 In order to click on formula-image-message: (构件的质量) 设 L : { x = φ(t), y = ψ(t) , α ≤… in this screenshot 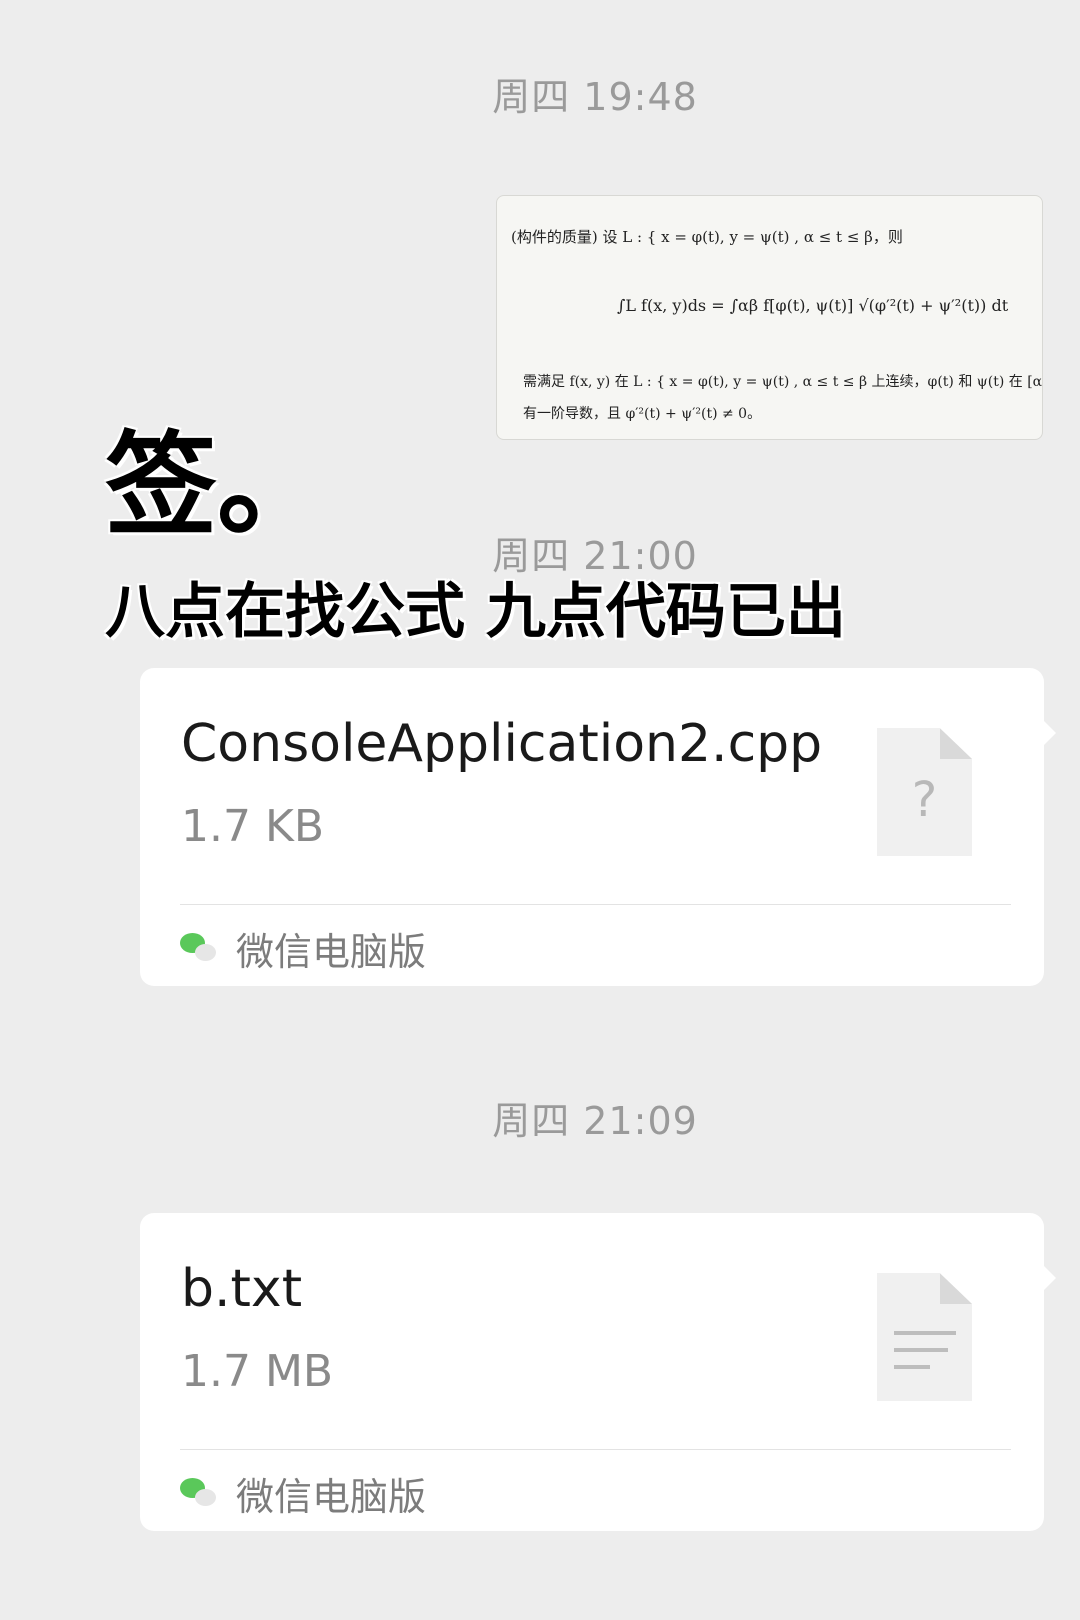, I will do `click(769, 317)`.